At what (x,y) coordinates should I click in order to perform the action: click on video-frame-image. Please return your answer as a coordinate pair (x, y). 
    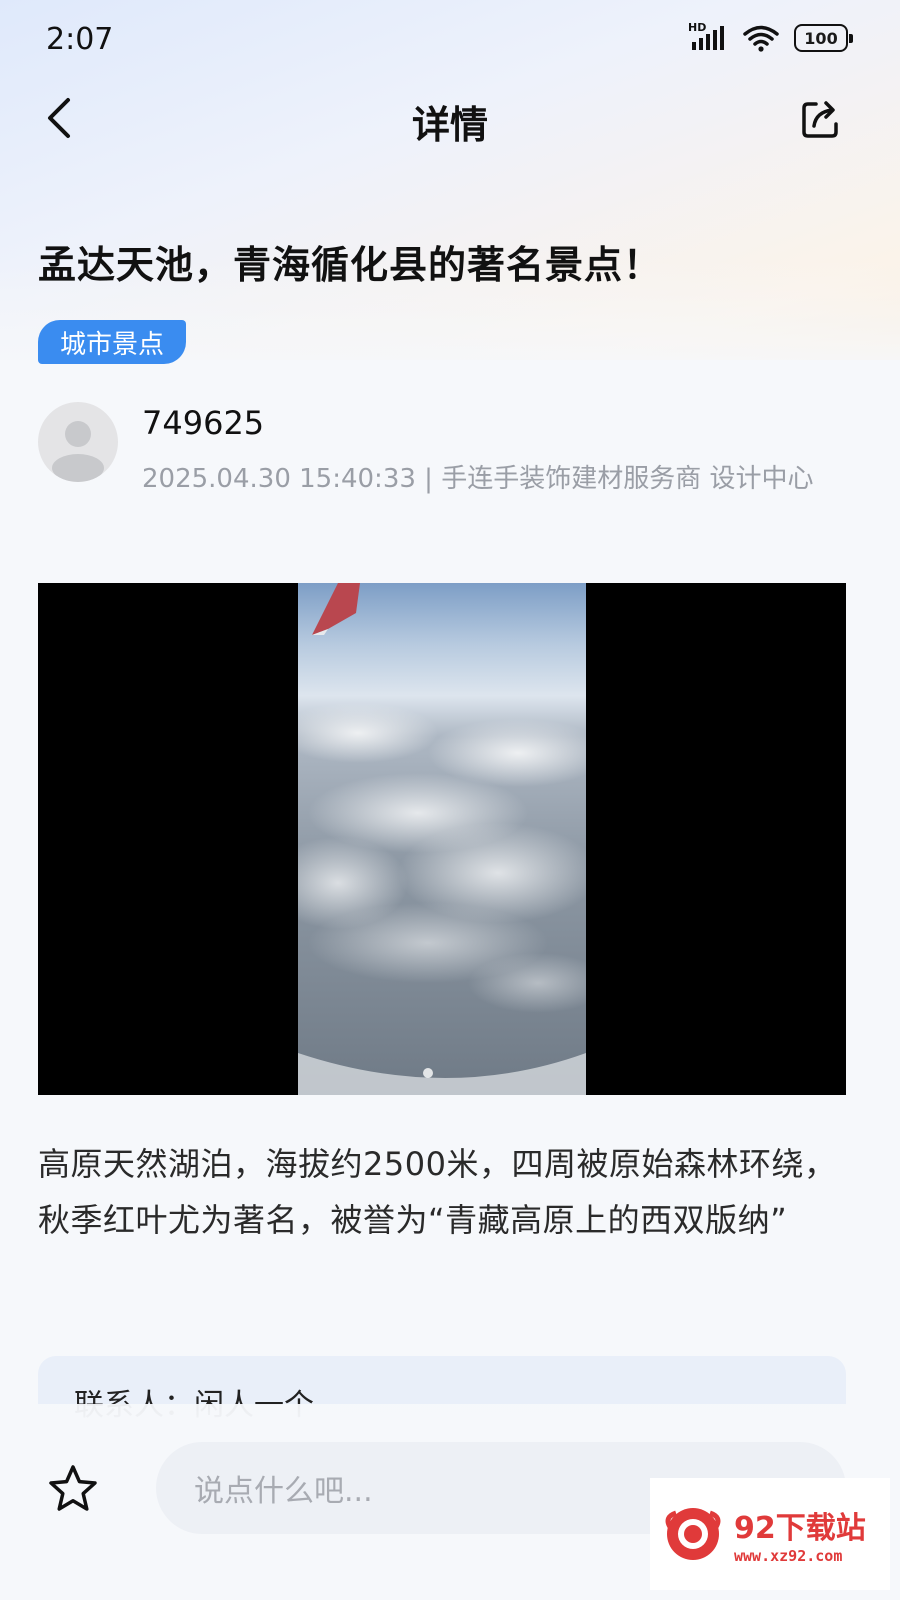
    Looking at the image, I should click on (442, 839).